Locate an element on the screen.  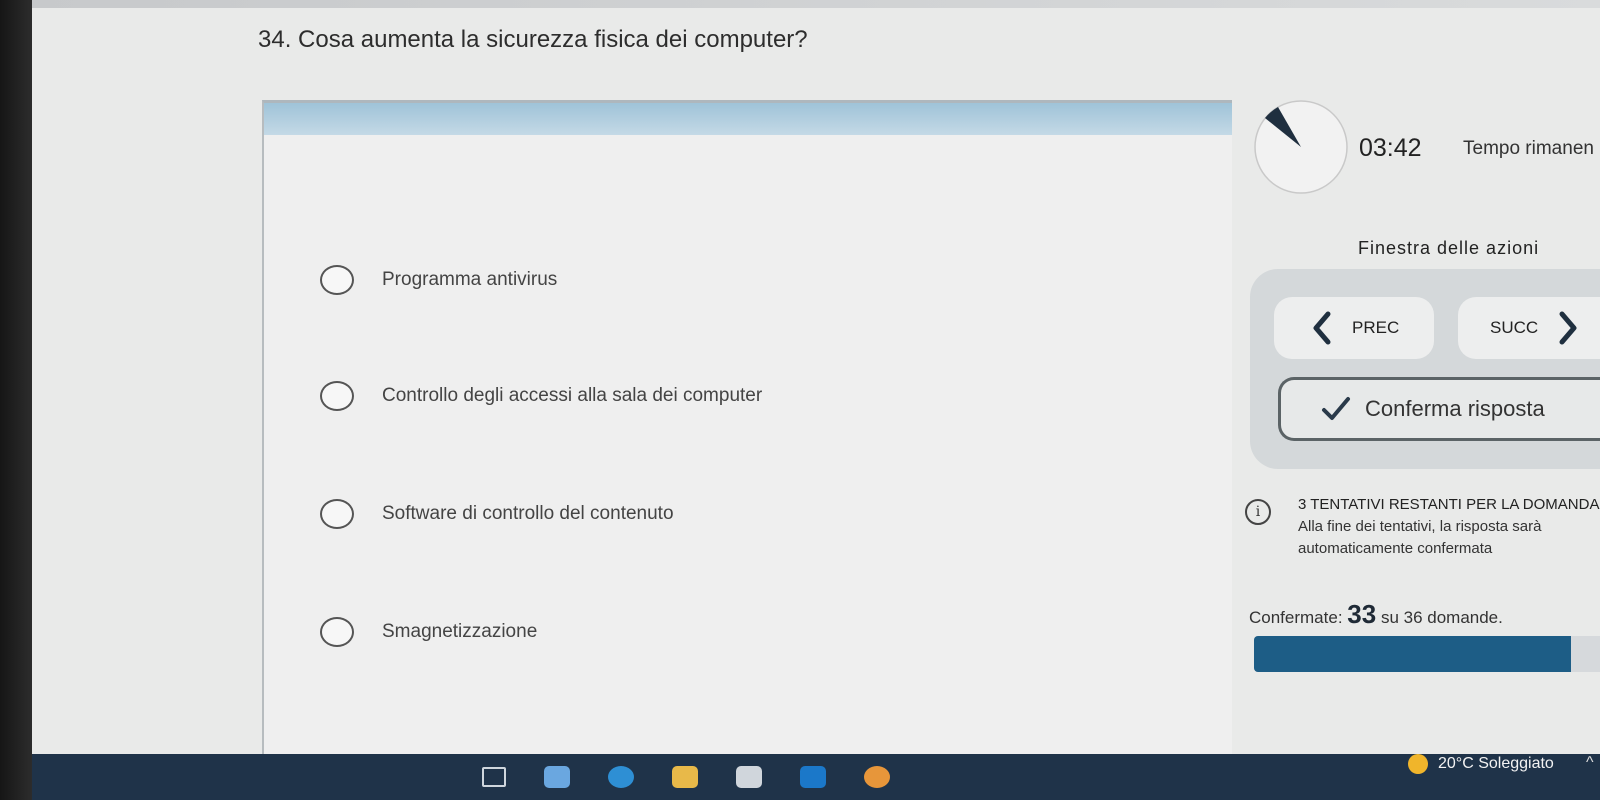
chevron-right-icon is located at coordinates (1568, 328).